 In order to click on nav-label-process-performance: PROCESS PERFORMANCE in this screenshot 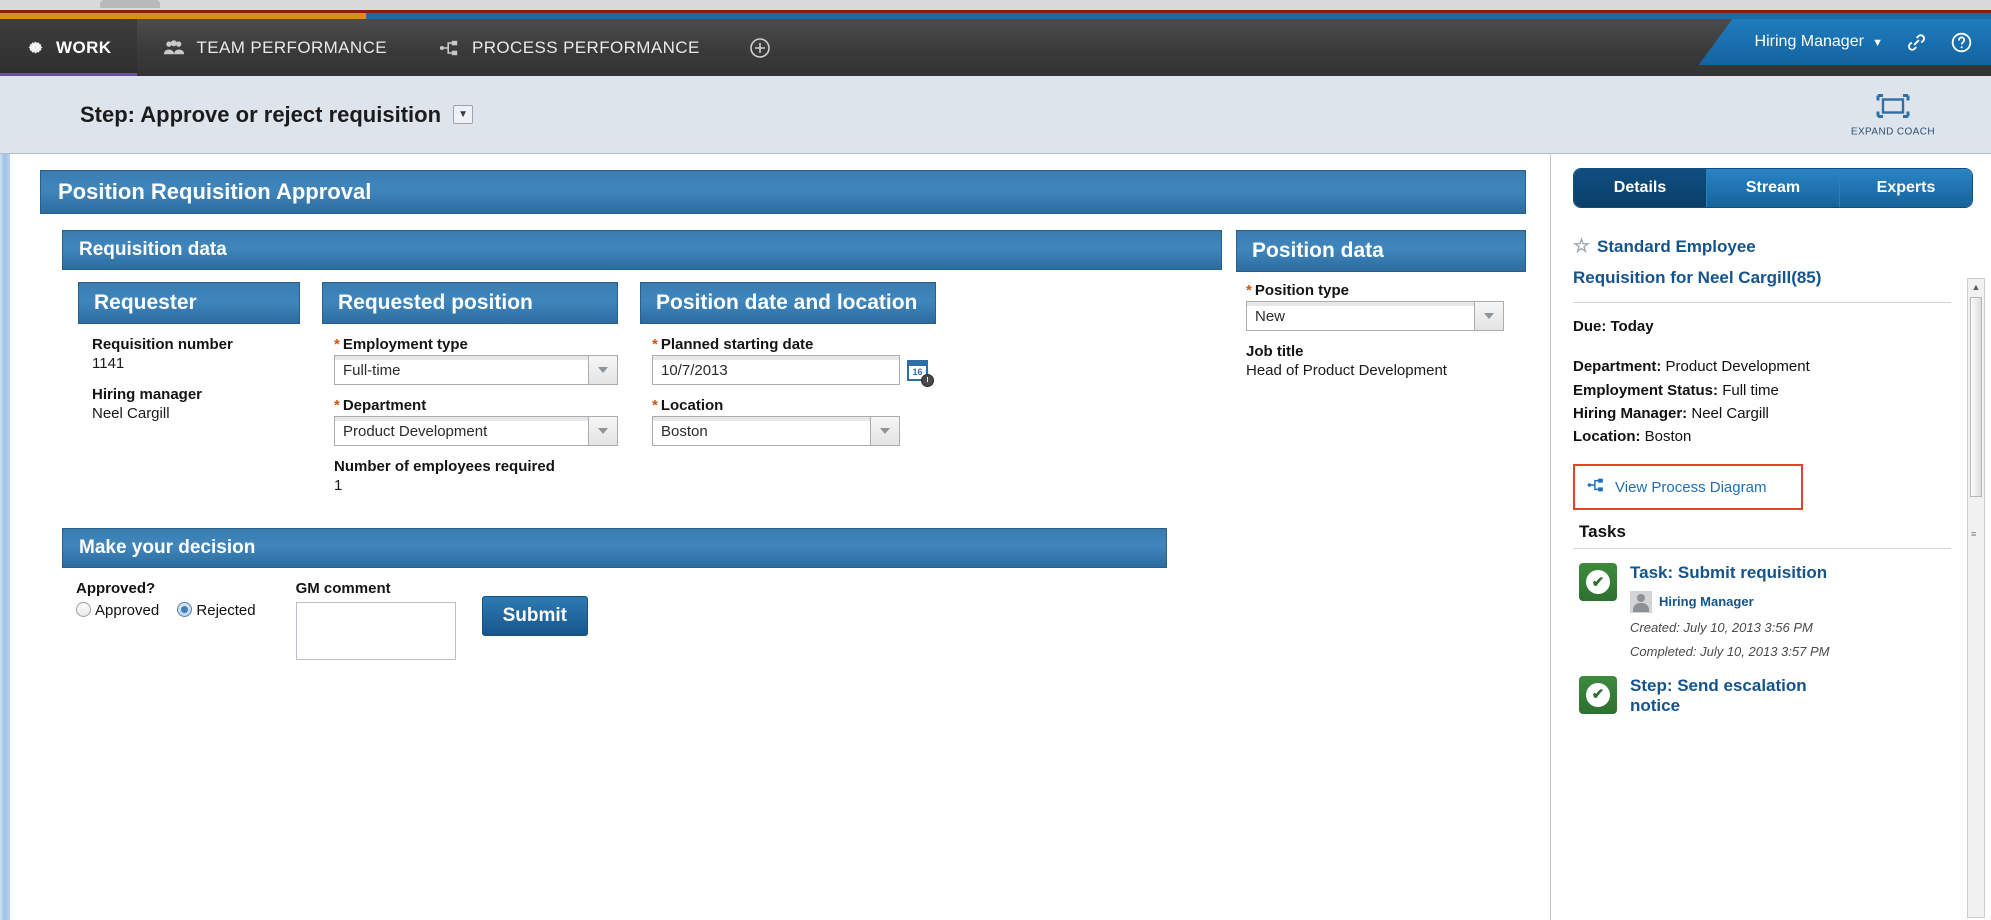, I will do `click(586, 47)`.